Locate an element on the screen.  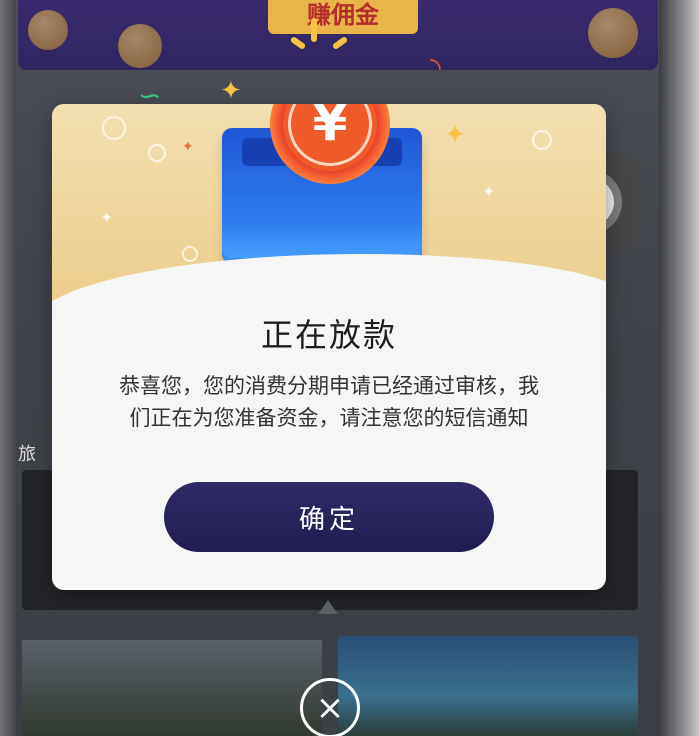
confirm-button: 确定 is located at coordinates (329, 517).